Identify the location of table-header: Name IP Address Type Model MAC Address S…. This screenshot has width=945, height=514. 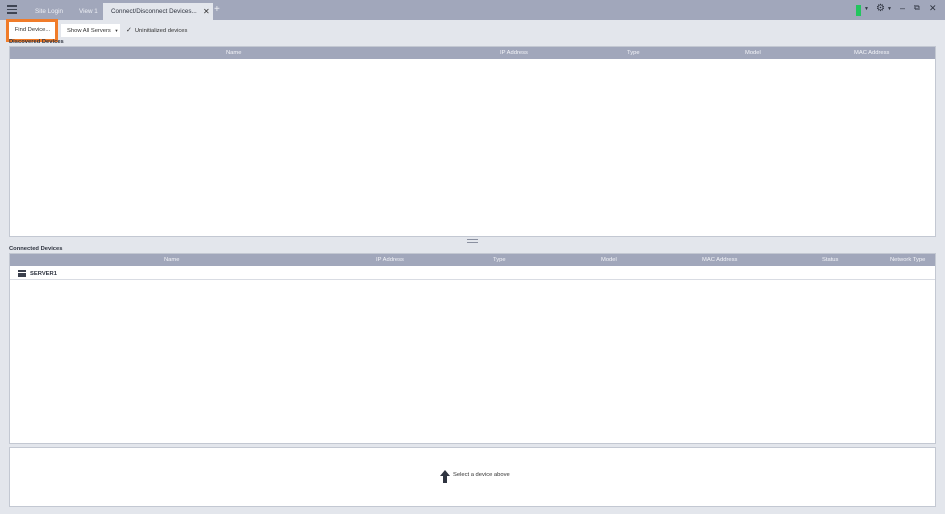
(472, 260).